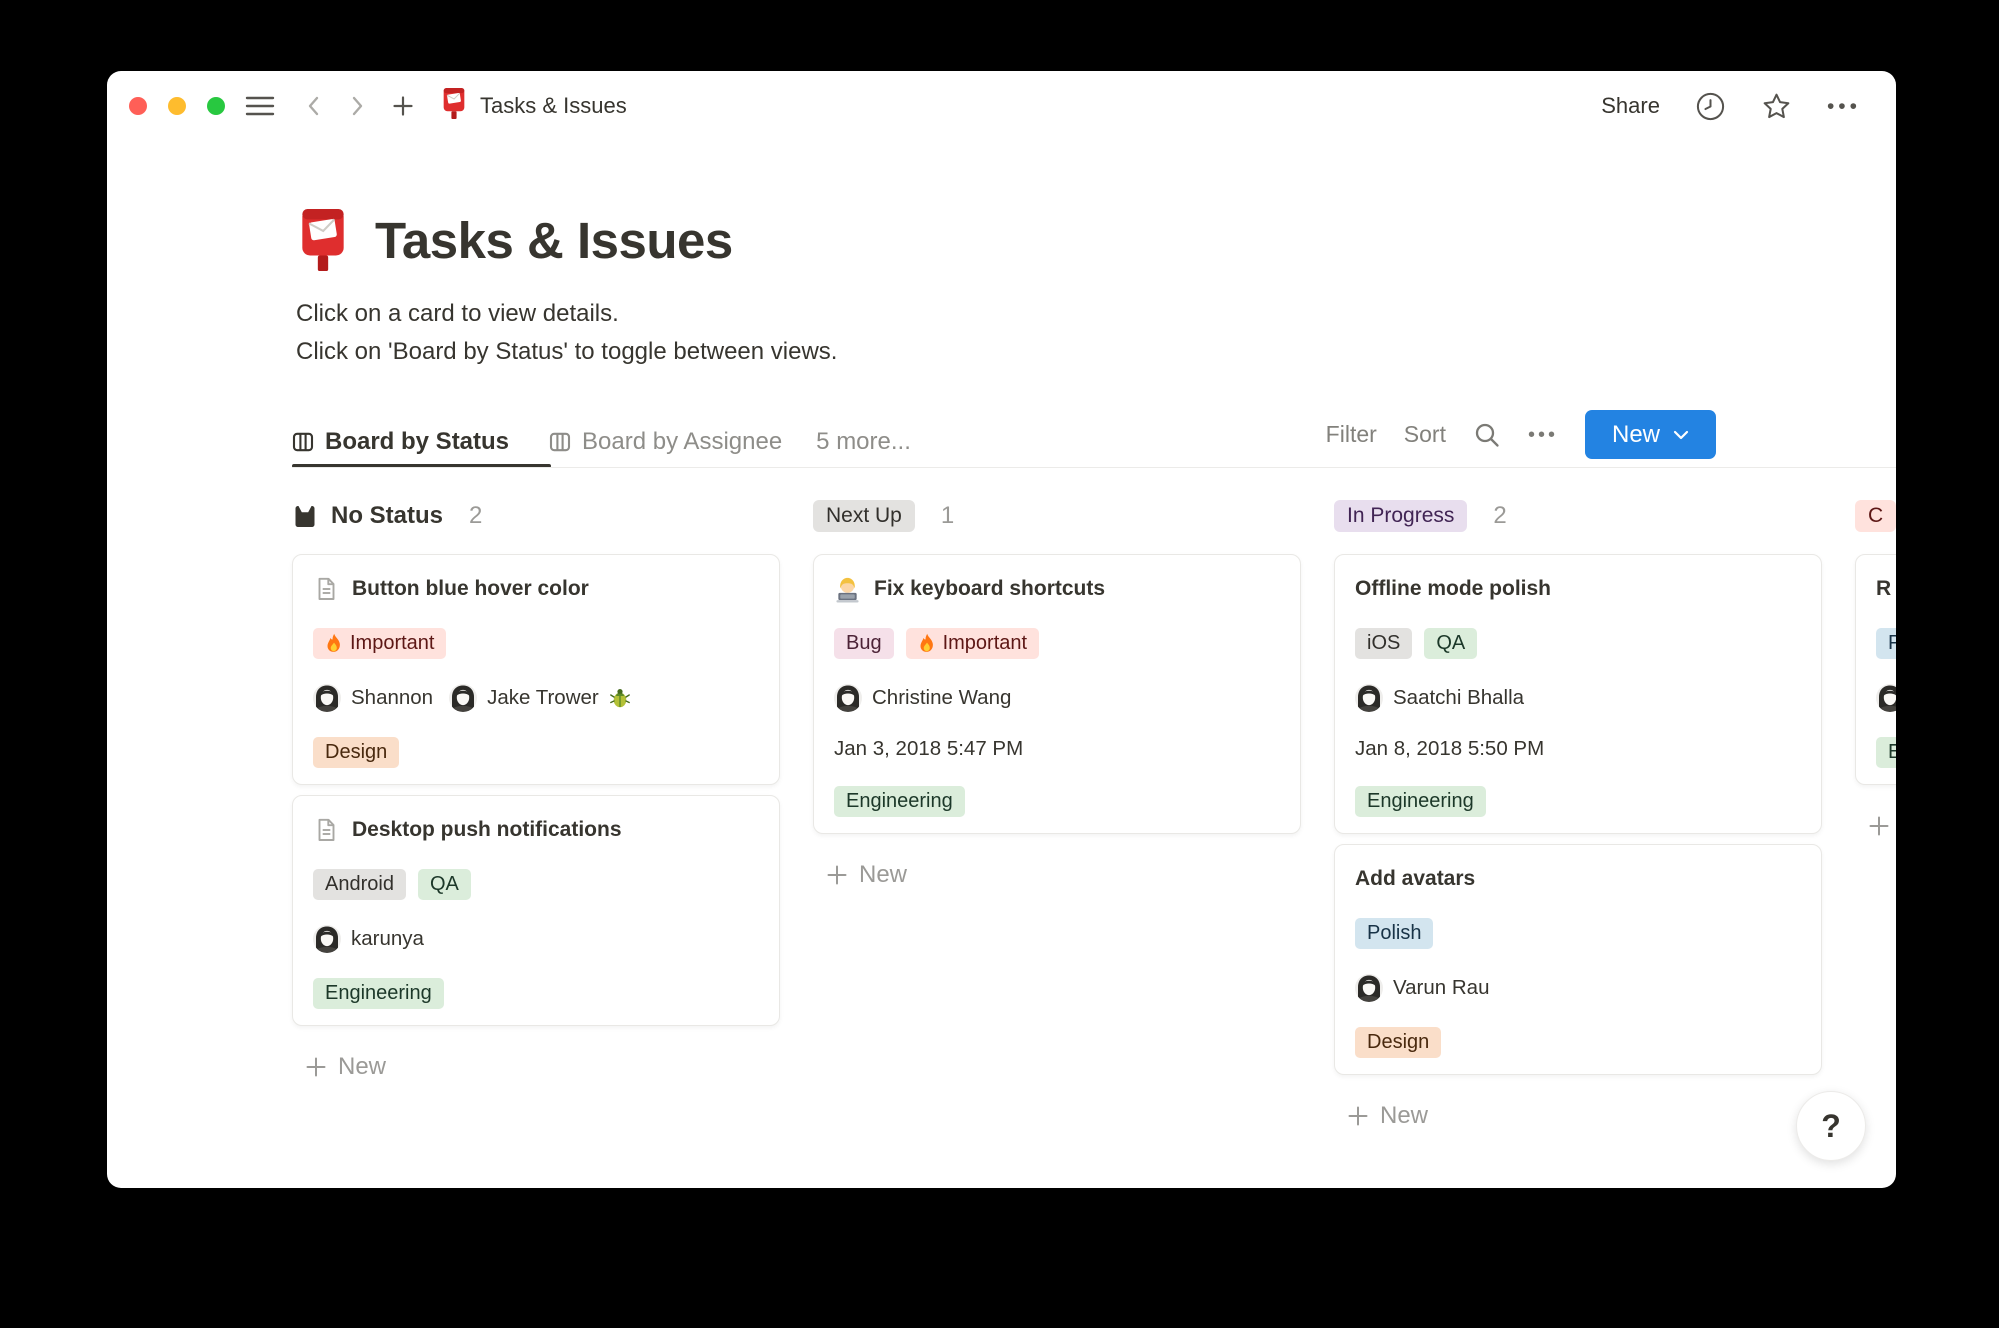  What do you see at coordinates (1441, 987) in the screenshot?
I see `person-name: Varun Rau` at bounding box center [1441, 987].